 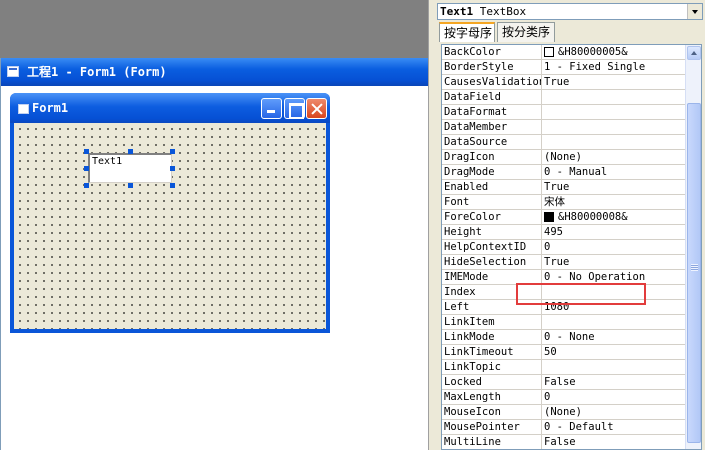 I want to click on property-row: BackColor &H80000005&, so click(x=564, y=52).